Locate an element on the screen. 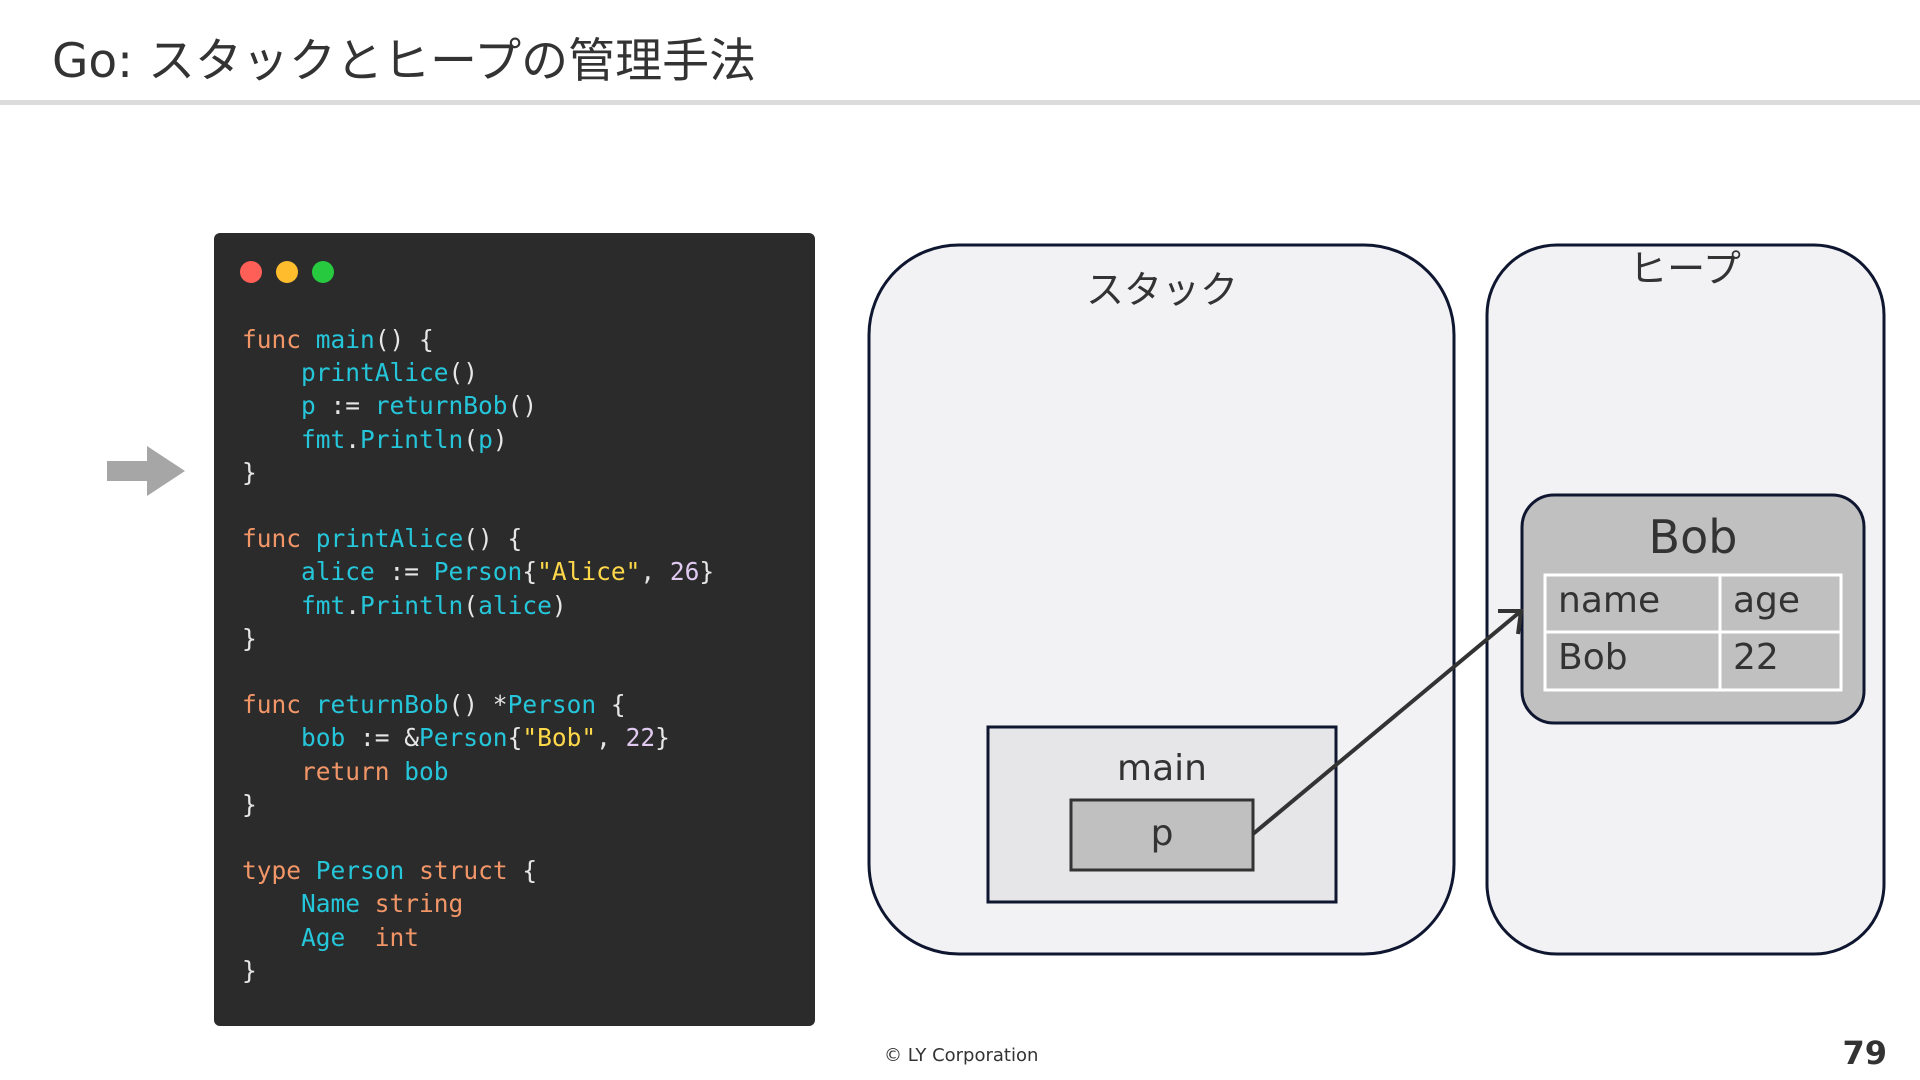  page-number: 79 is located at coordinates (1864, 1053).